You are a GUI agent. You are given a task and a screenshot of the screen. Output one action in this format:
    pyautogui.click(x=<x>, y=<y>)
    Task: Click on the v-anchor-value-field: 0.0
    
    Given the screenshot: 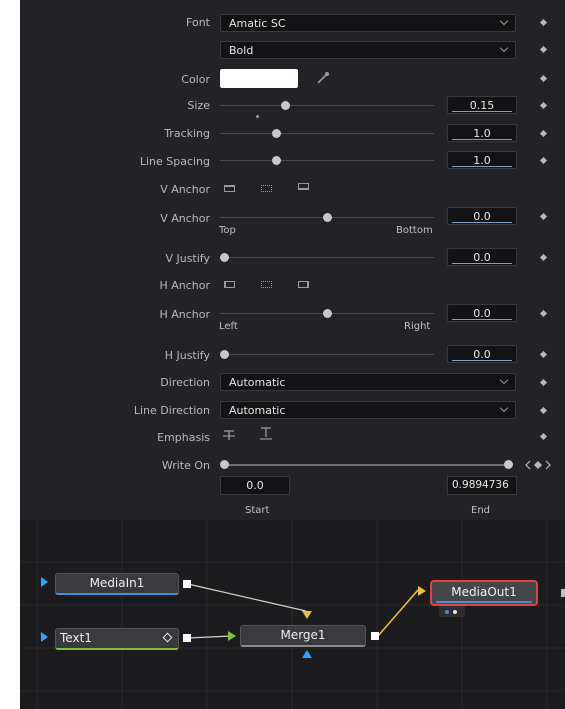 What is the action you would take?
    pyautogui.click(x=482, y=216)
    